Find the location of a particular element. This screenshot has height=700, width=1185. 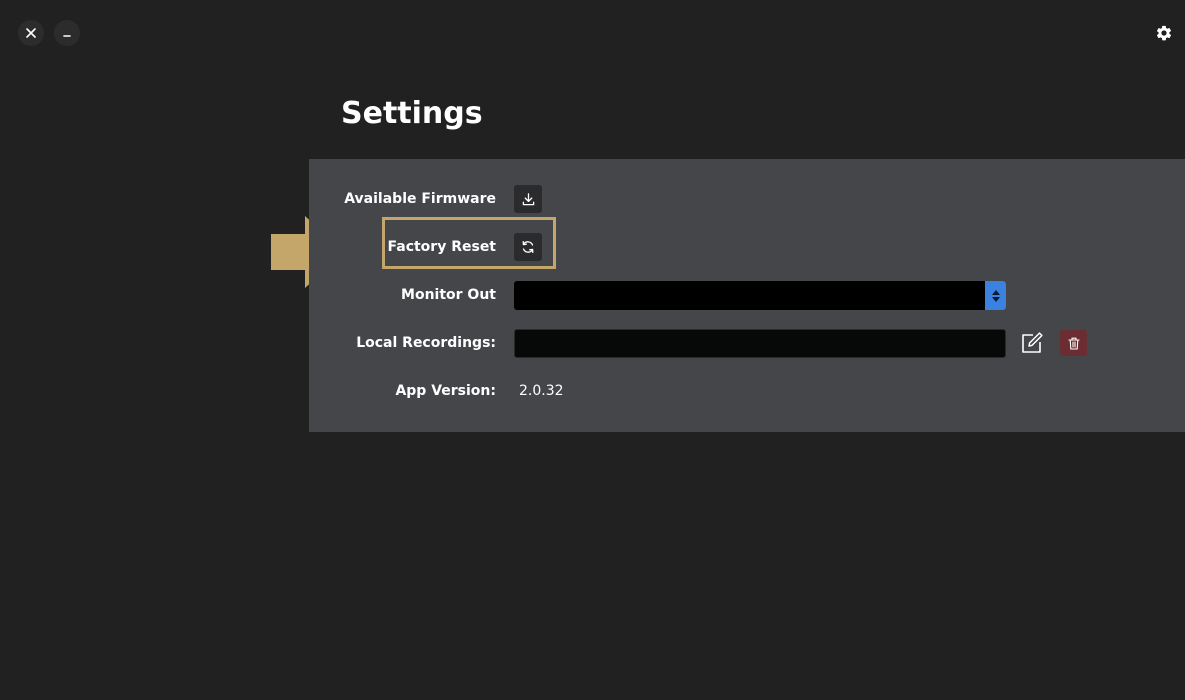

up-down-chevron-icon is located at coordinates (995, 295).